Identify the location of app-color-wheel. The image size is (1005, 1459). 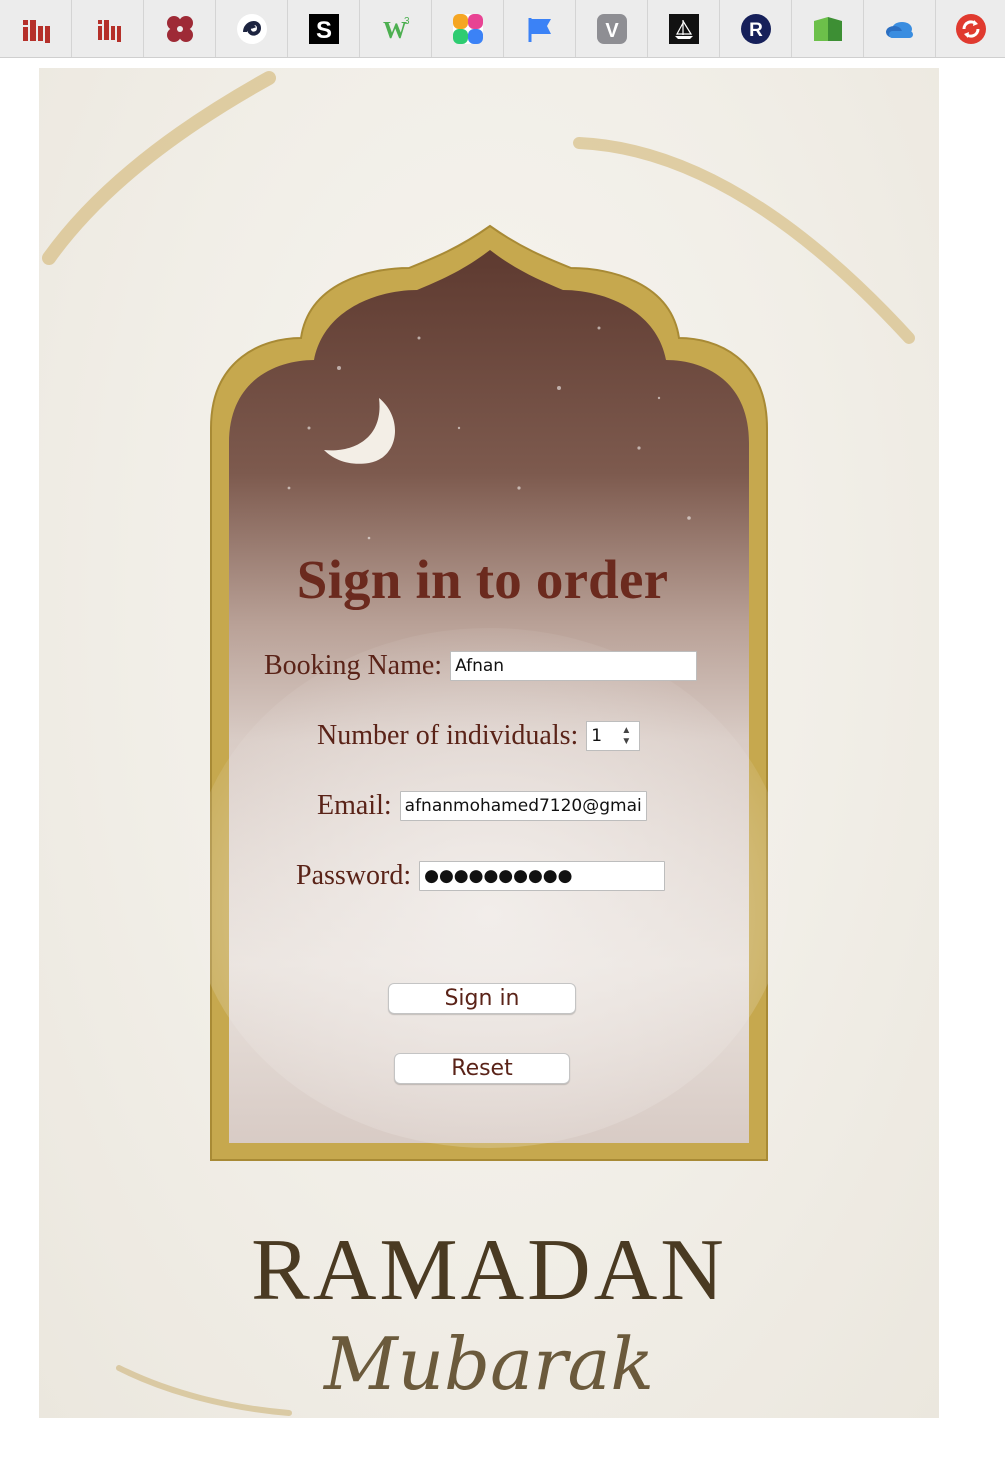
(468, 28).